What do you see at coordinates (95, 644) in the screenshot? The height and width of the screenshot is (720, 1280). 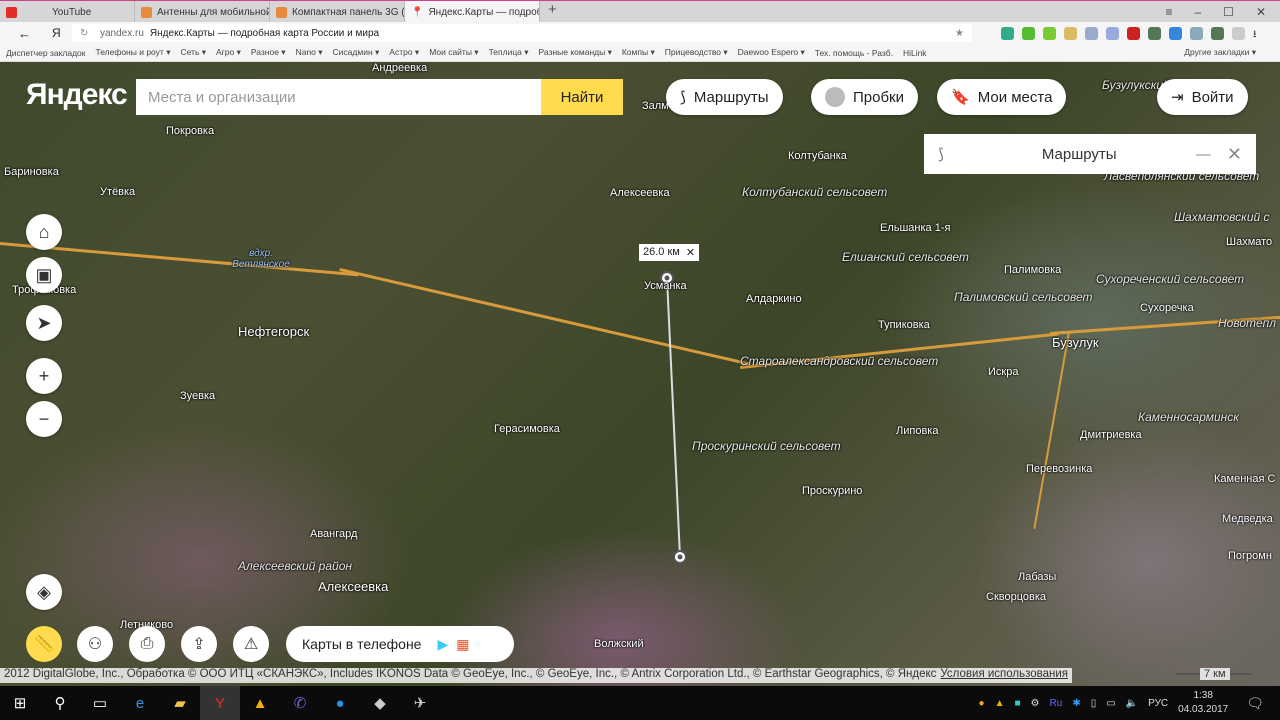 I see `panorama-button: ⚇` at bounding box center [95, 644].